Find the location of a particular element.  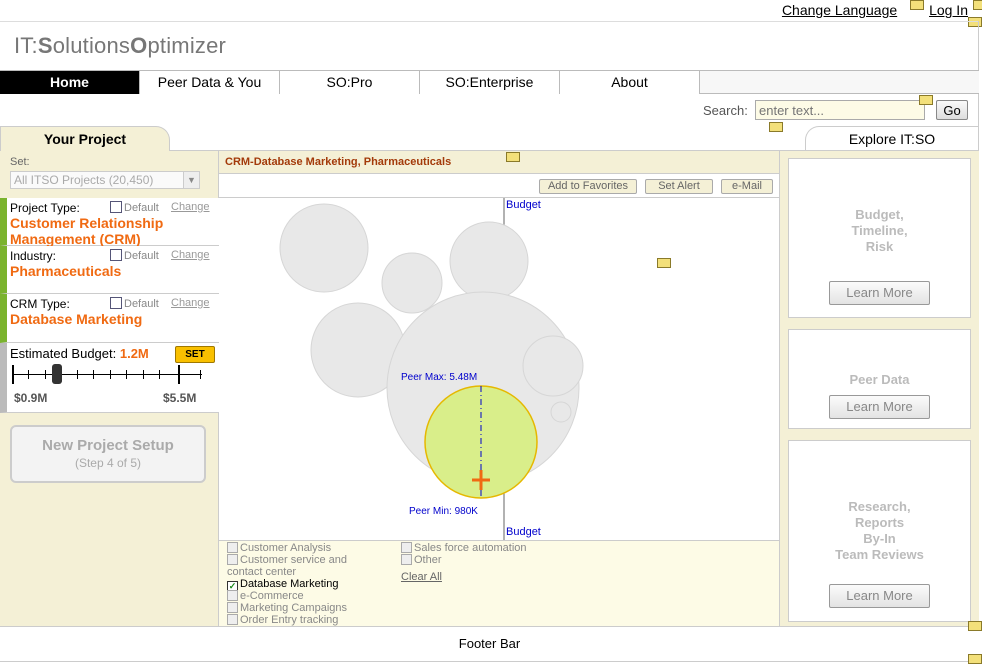

top-links: Change Language Log In is located at coordinates (861, 10).